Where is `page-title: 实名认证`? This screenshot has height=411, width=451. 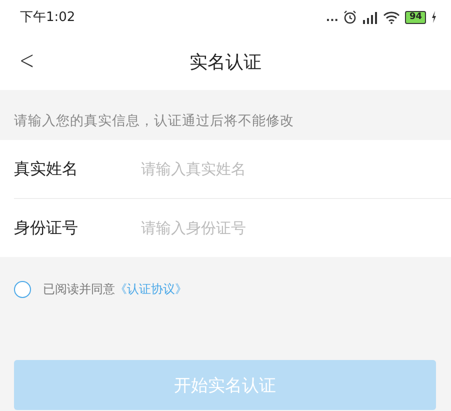
page-title: 实名认证 is located at coordinates (226, 62).